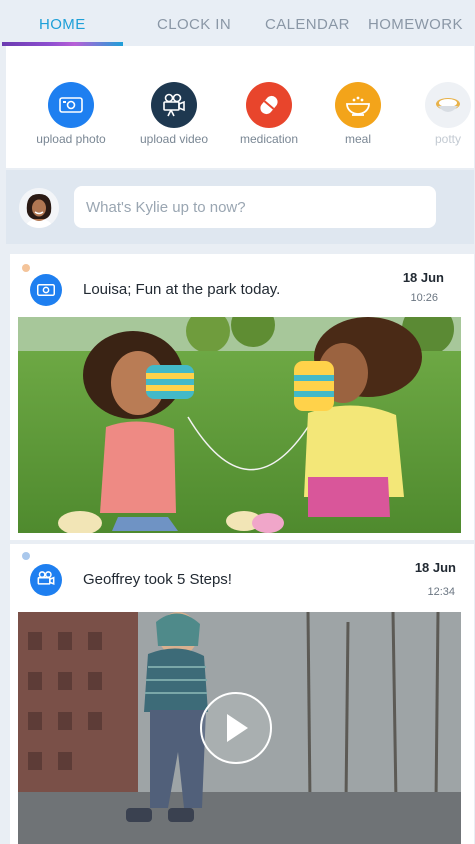 This screenshot has height=844, width=475. I want to click on play-button, so click(236, 728).